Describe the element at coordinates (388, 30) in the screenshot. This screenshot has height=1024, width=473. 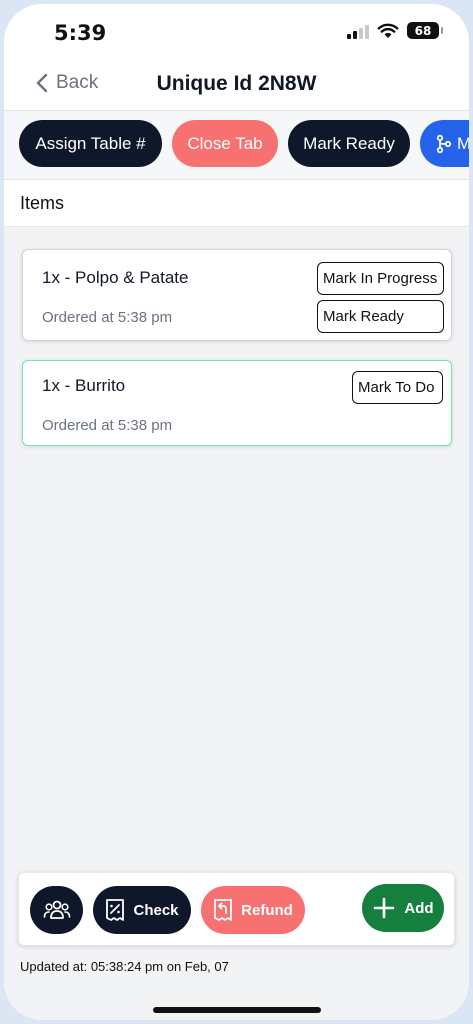
I see `wifi-icon` at that location.